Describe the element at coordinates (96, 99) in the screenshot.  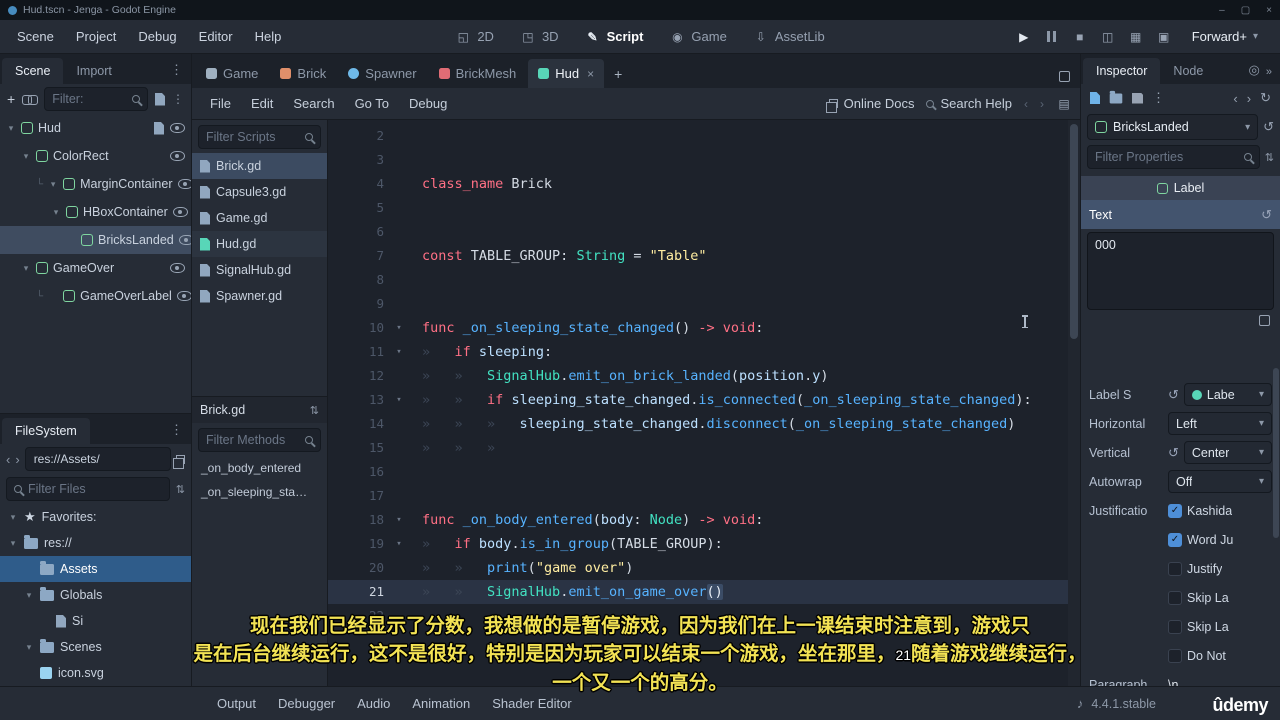
I see `scene-filter-input: Filter:` at that location.